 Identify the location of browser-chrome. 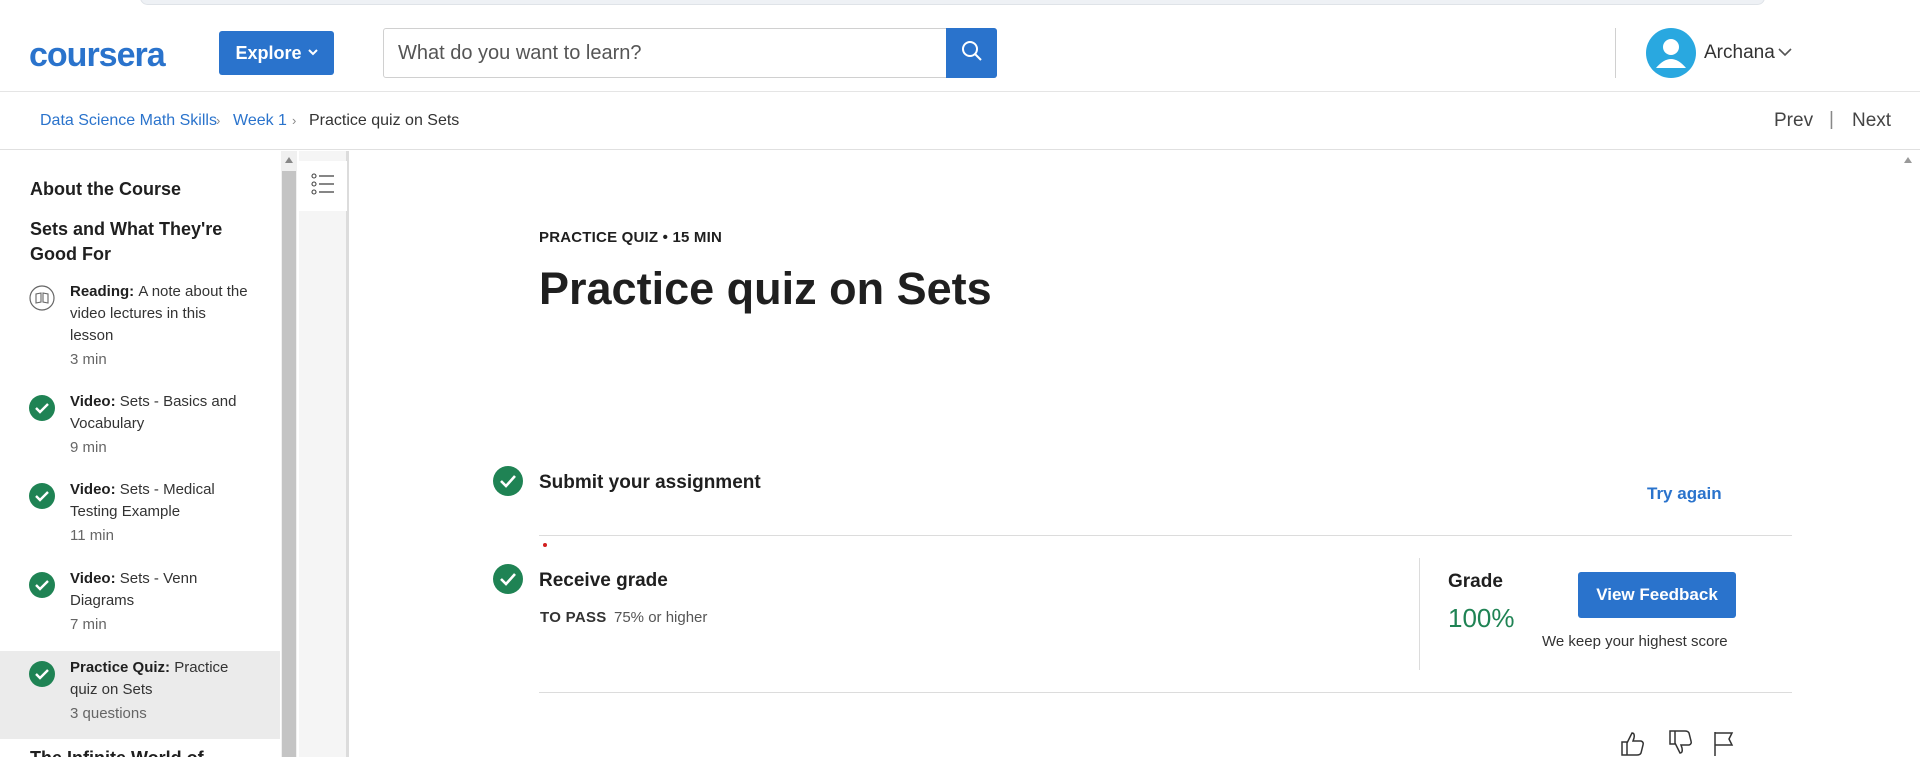
(960, 4).